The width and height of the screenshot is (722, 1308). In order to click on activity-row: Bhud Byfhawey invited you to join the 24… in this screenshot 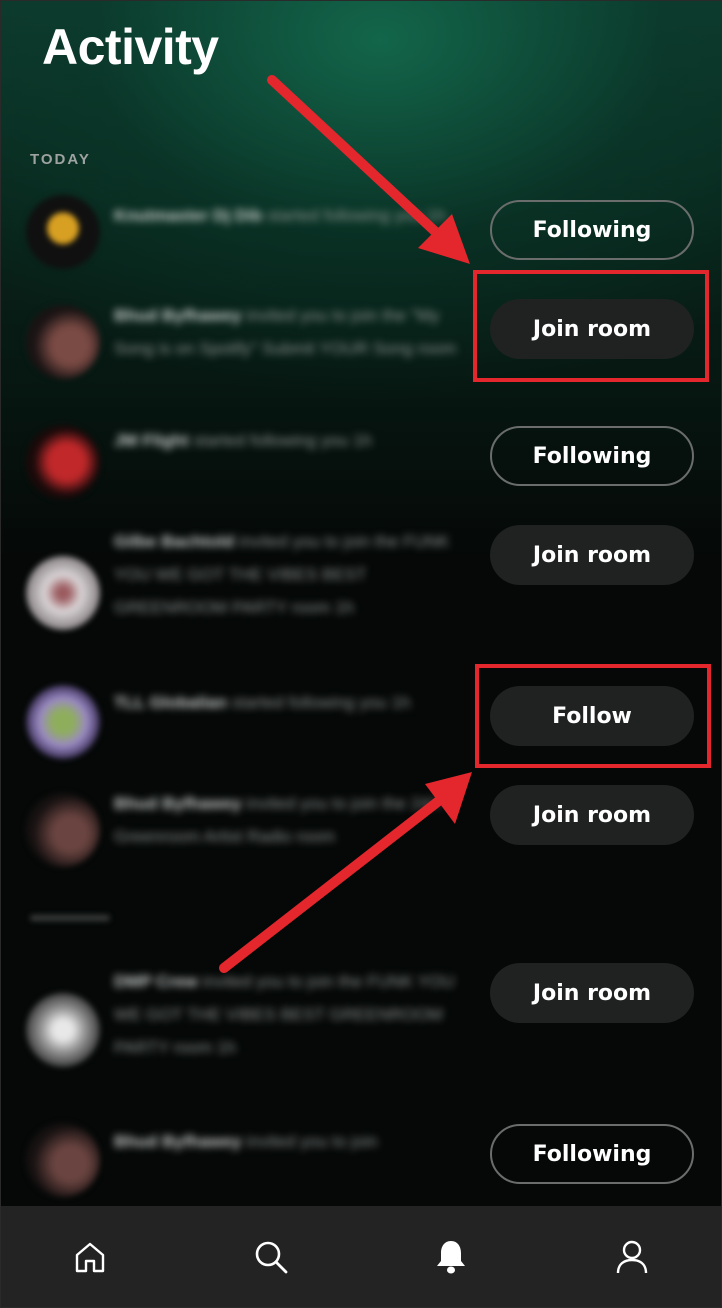, I will do `click(361, 840)`.